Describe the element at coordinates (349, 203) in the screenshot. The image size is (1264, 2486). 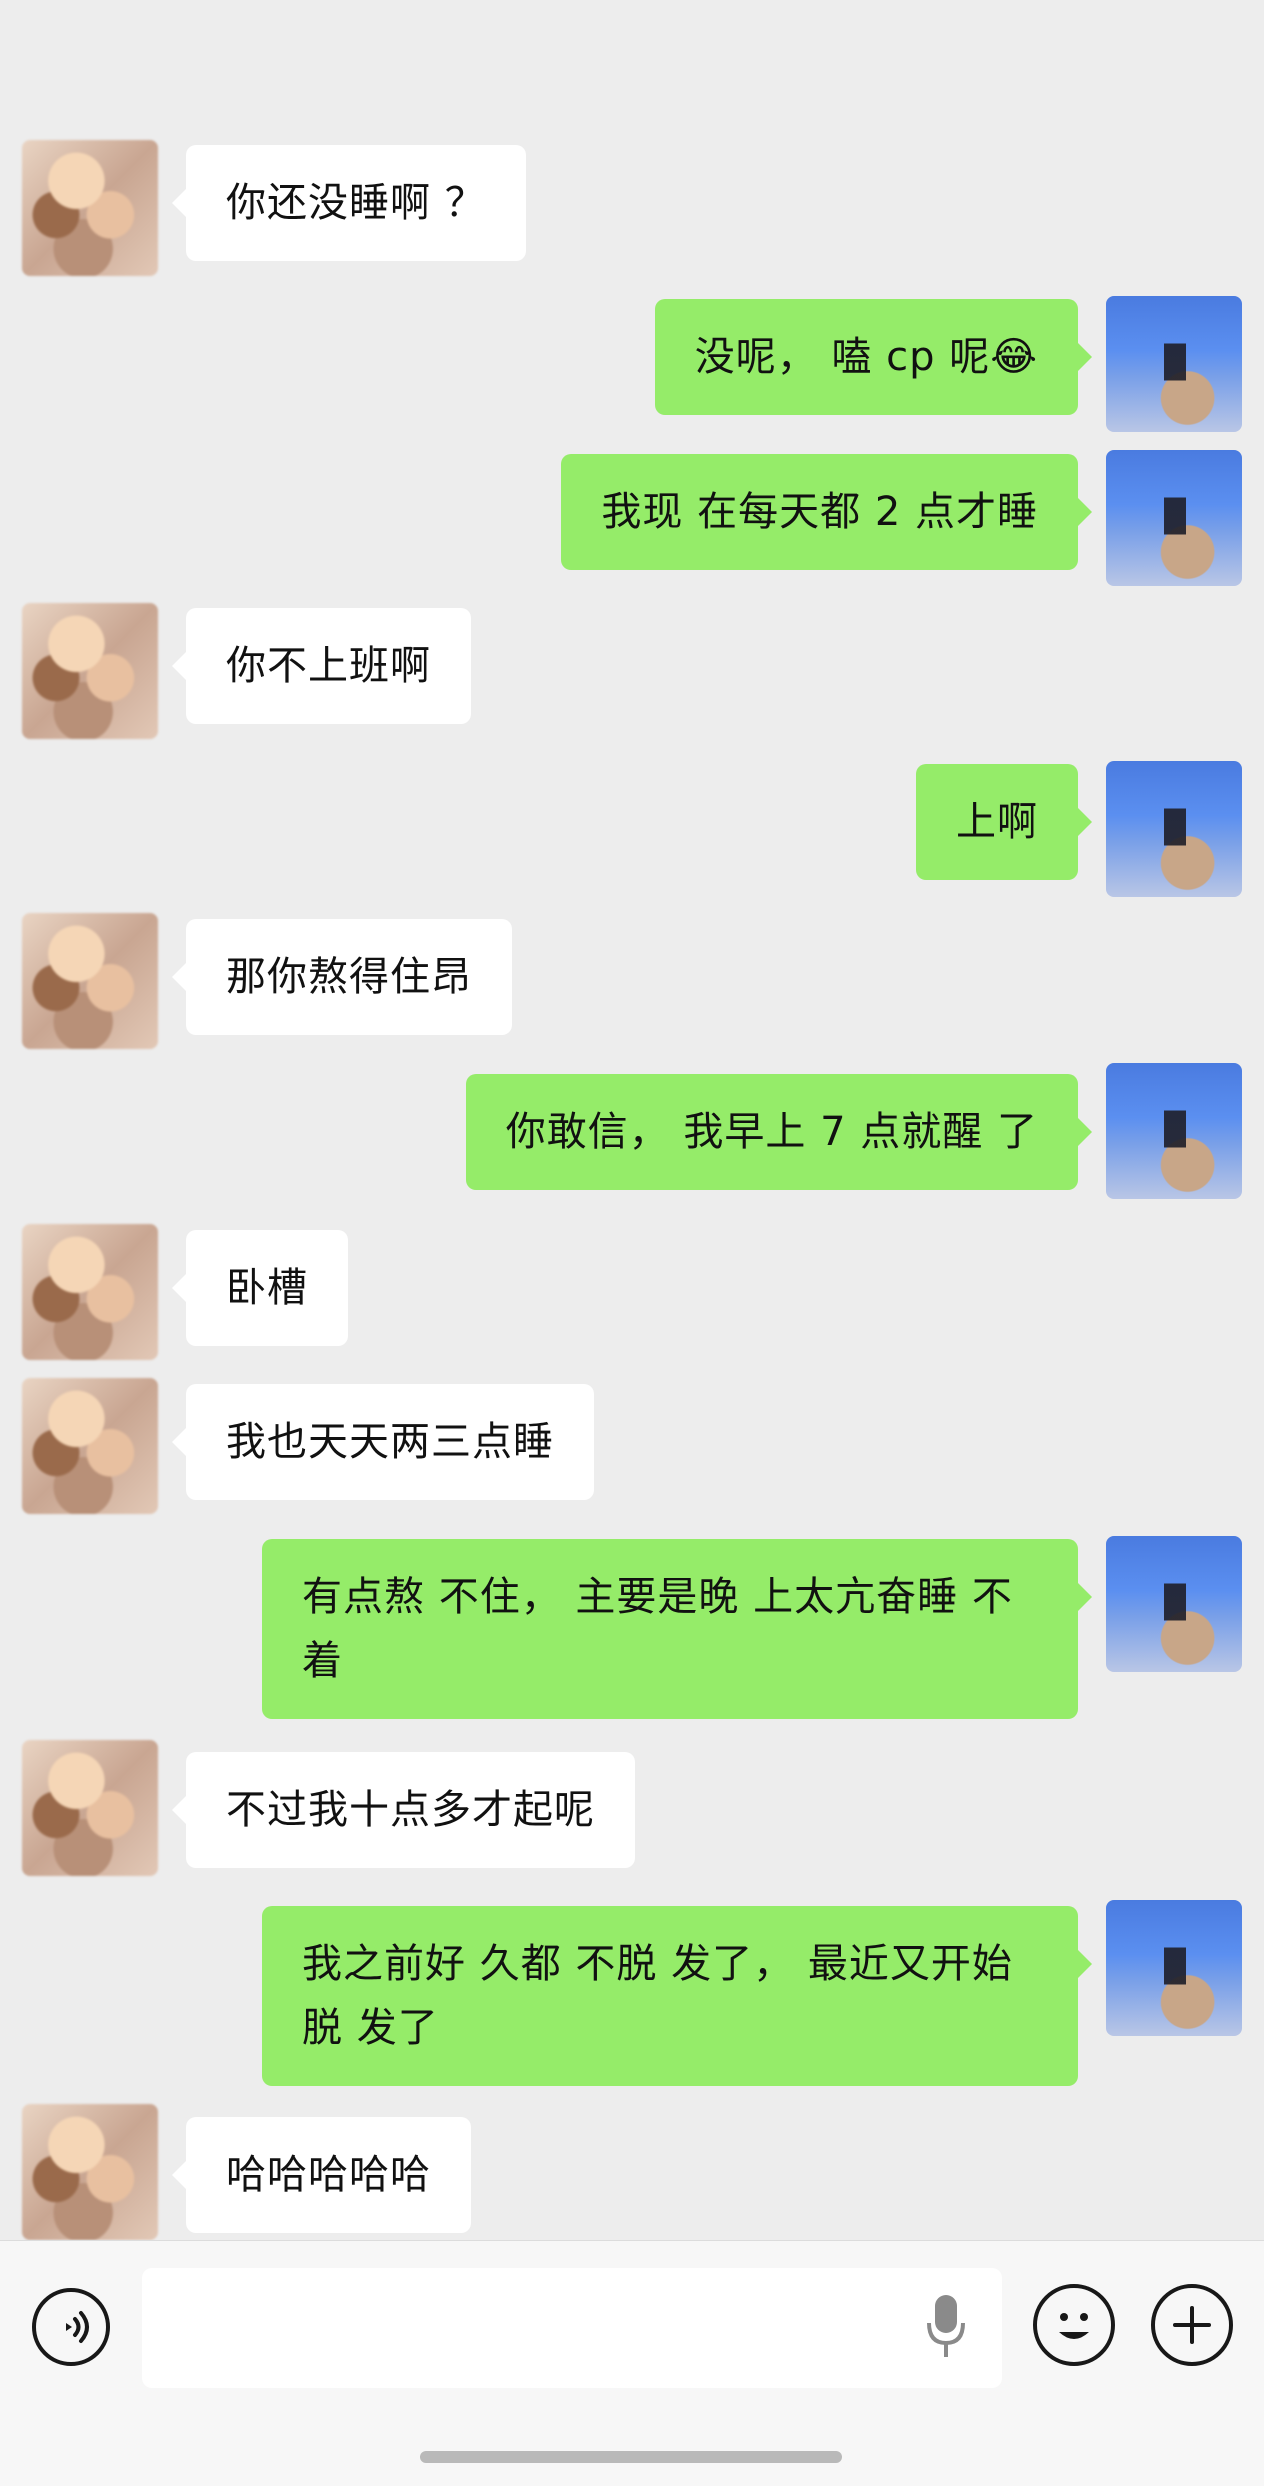
I see `incoming-message-bubble: 你还没睡啊 ？` at that location.